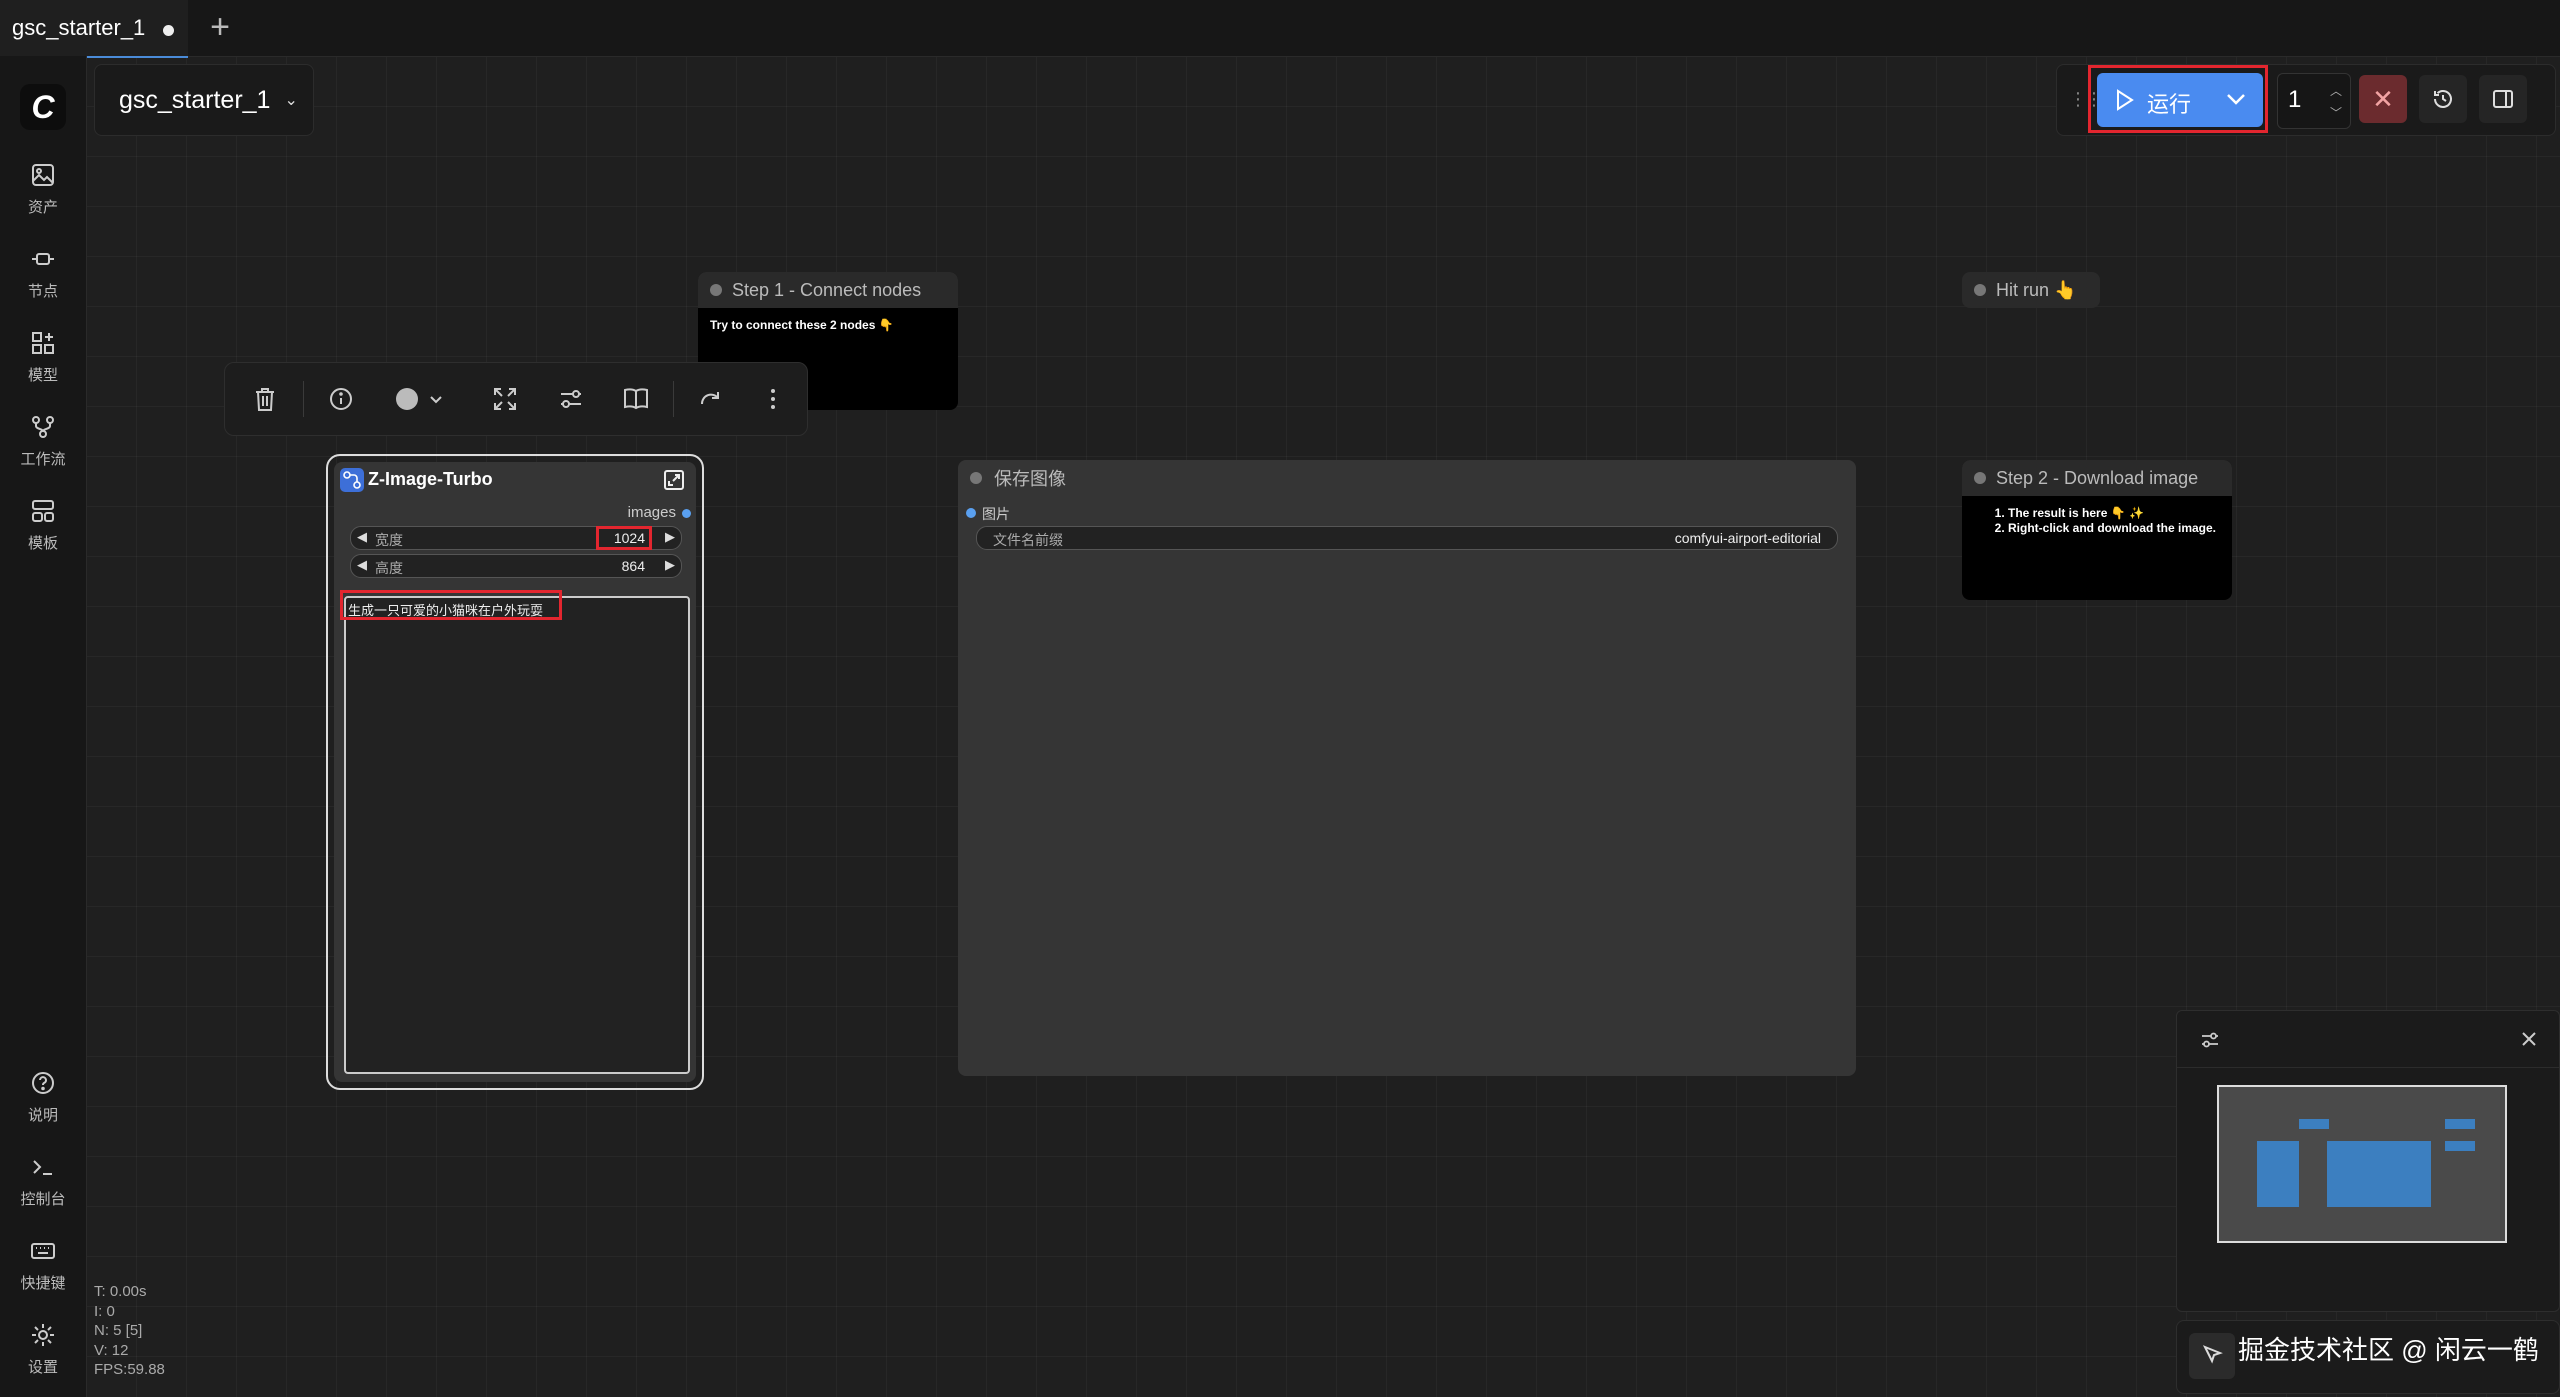 The width and height of the screenshot is (2560, 1397). What do you see at coordinates (43, 1349) in the screenshot?
I see `sidebar-item-settings: 设置` at bounding box center [43, 1349].